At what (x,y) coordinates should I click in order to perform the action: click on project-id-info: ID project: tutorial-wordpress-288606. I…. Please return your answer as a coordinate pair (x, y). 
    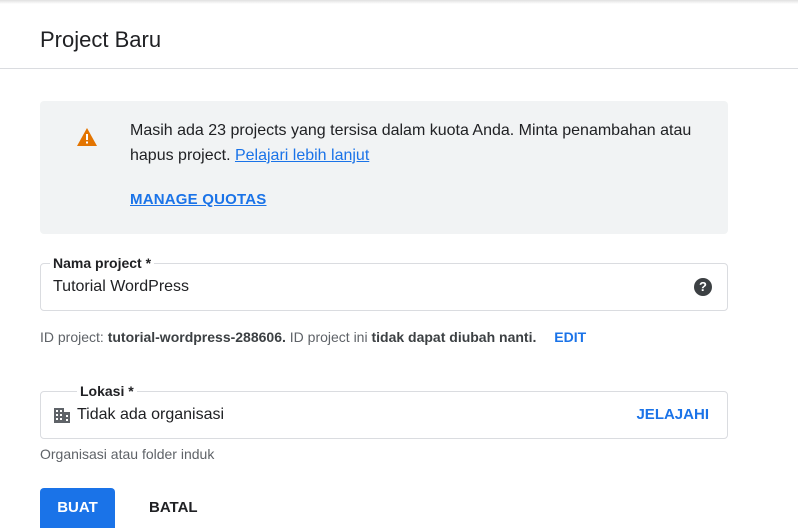
    Looking at the image, I should click on (313, 337).